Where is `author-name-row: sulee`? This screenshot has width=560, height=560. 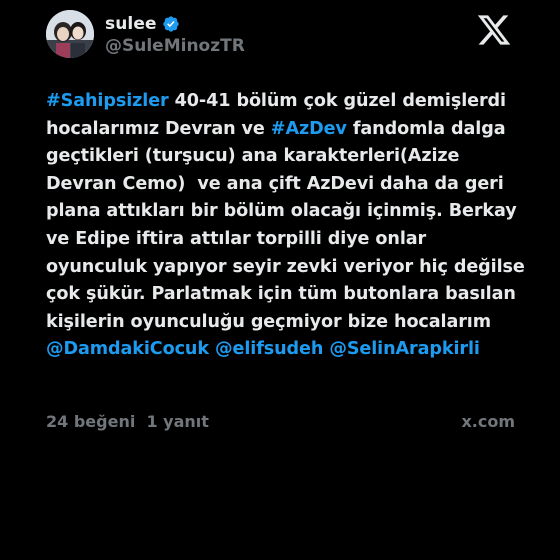 author-name-row: sulee is located at coordinates (142, 24).